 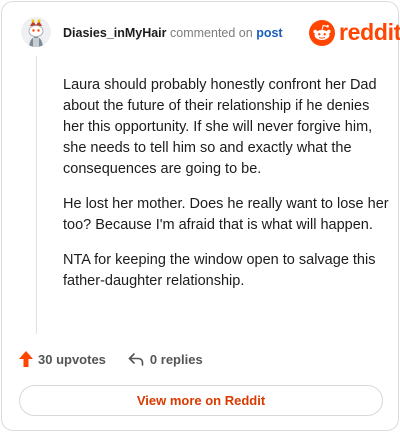 What do you see at coordinates (369, 32) in the screenshot?
I see `reddit-wordmark: reddit` at bounding box center [369, 32].